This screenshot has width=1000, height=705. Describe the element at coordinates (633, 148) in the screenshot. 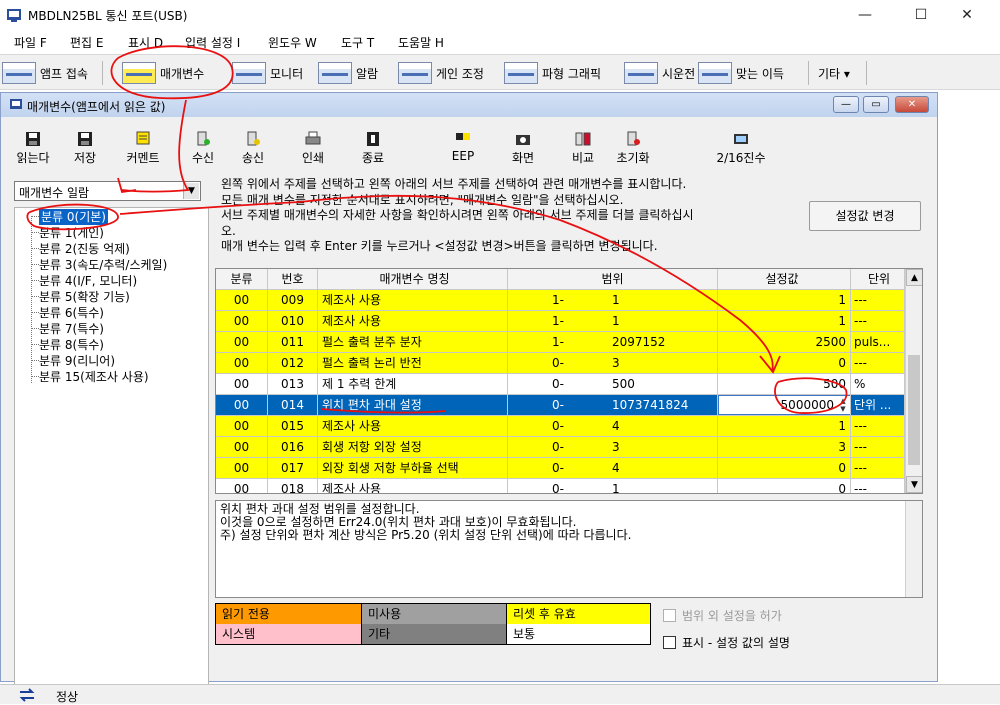

I see `initialize-button: 초기화` at that location.